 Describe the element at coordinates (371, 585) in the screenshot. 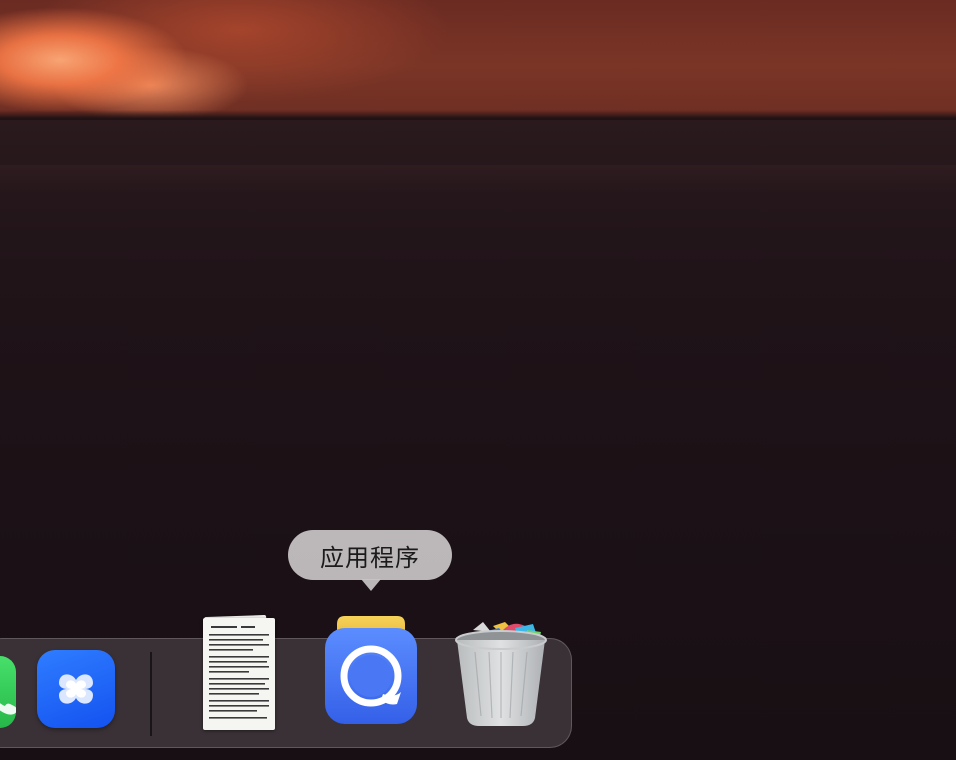

I see `dock-tooltip-tail` at that location.